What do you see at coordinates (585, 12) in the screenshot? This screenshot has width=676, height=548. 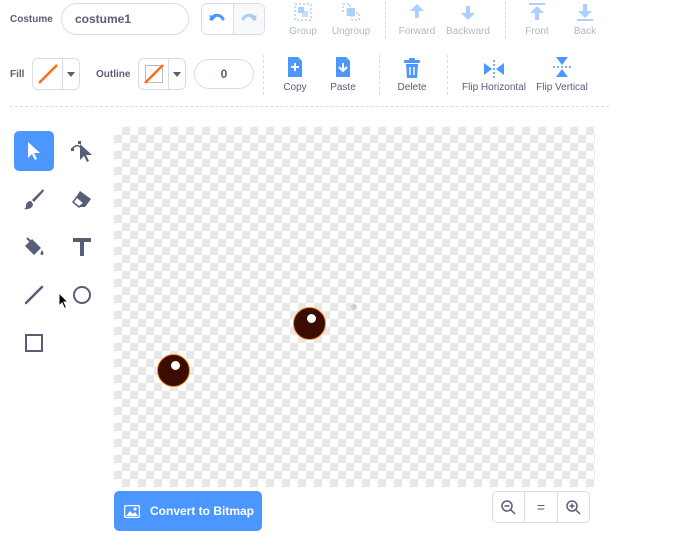 I see `back-icon` at bounding box center [585, 12].